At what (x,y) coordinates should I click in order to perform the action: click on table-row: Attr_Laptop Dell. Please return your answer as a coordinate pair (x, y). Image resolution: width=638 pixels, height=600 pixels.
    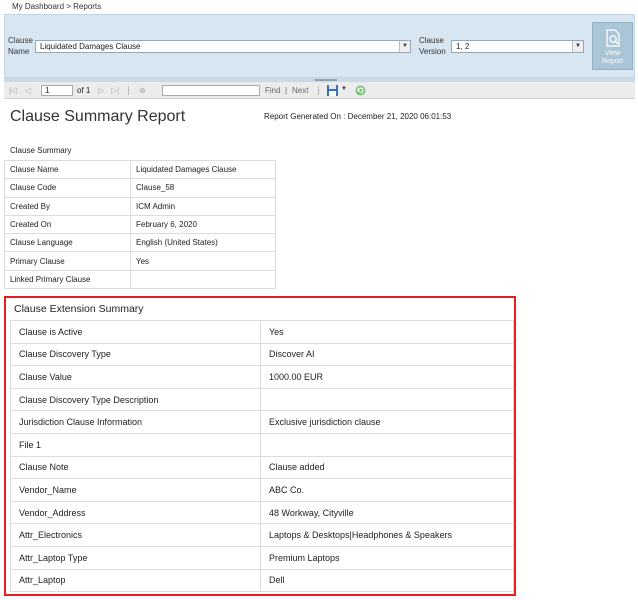
    Looking at the image, I should click on (262, 580).